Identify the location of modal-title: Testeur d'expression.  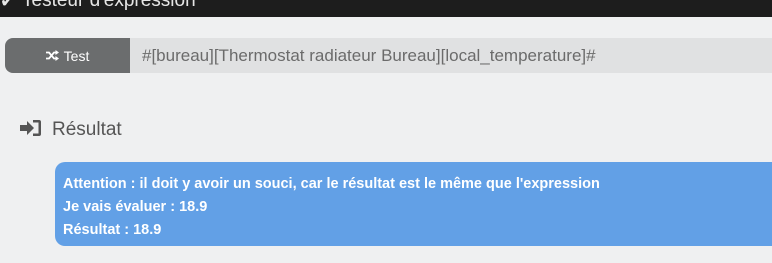
(109, 5).